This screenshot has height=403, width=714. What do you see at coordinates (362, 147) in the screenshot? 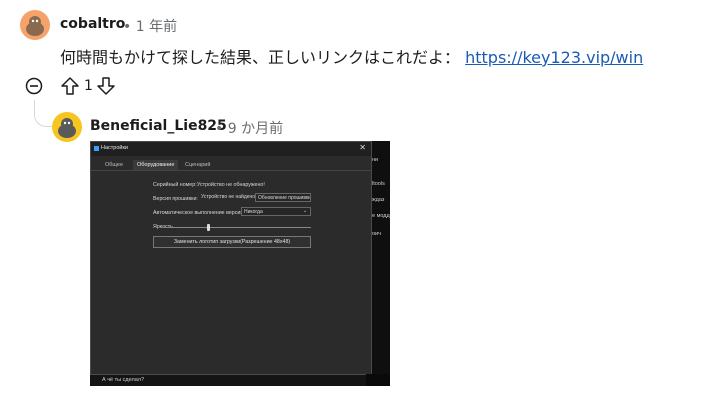
I see `close-icon: ✕` at bounding box center [362, 147].